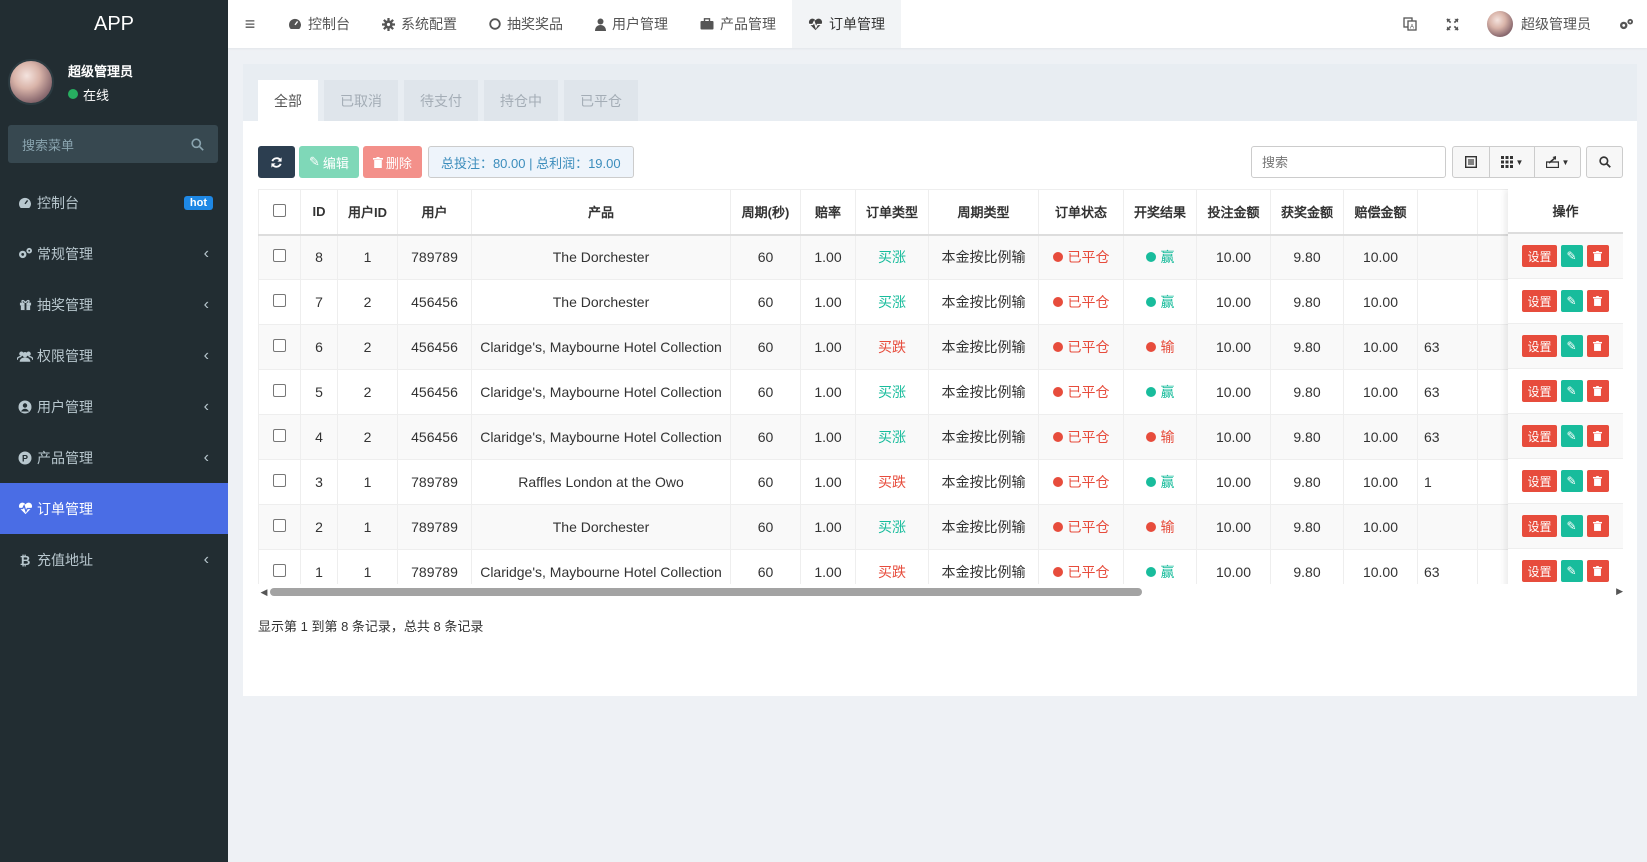  I want to click on columns-toggle-button: ▼, so click(1512, 162).